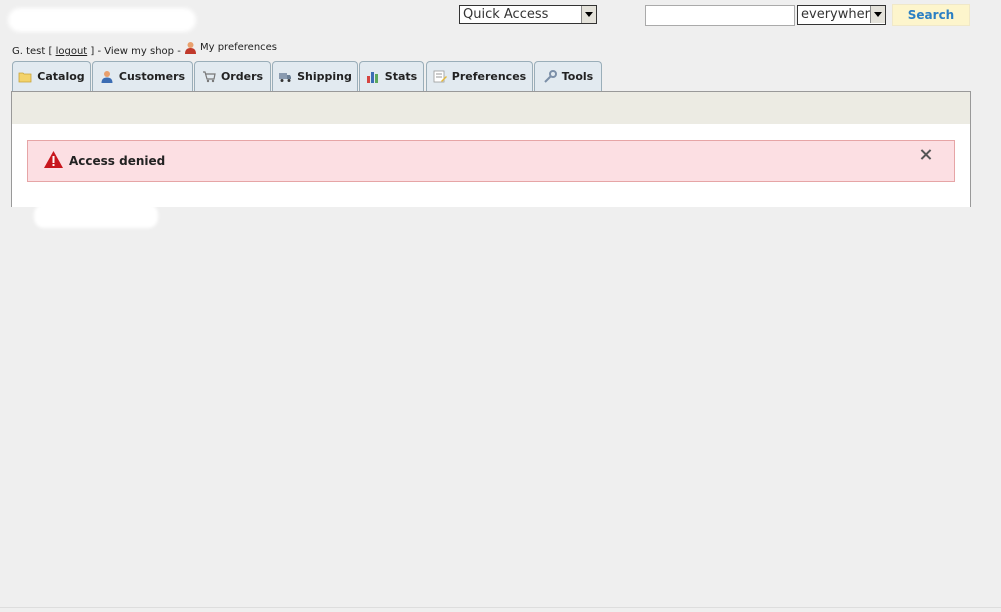 This screenshot has height=612, width=1001. Describe the element at coordinates (238, 47) in the screenshot. I see `my-preferences-label: My preferences` at that location.